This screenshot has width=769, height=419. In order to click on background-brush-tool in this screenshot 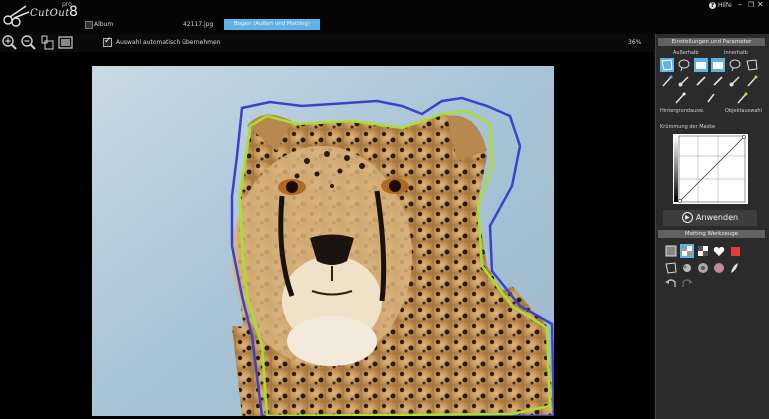, I will do `click(680, 98)`.